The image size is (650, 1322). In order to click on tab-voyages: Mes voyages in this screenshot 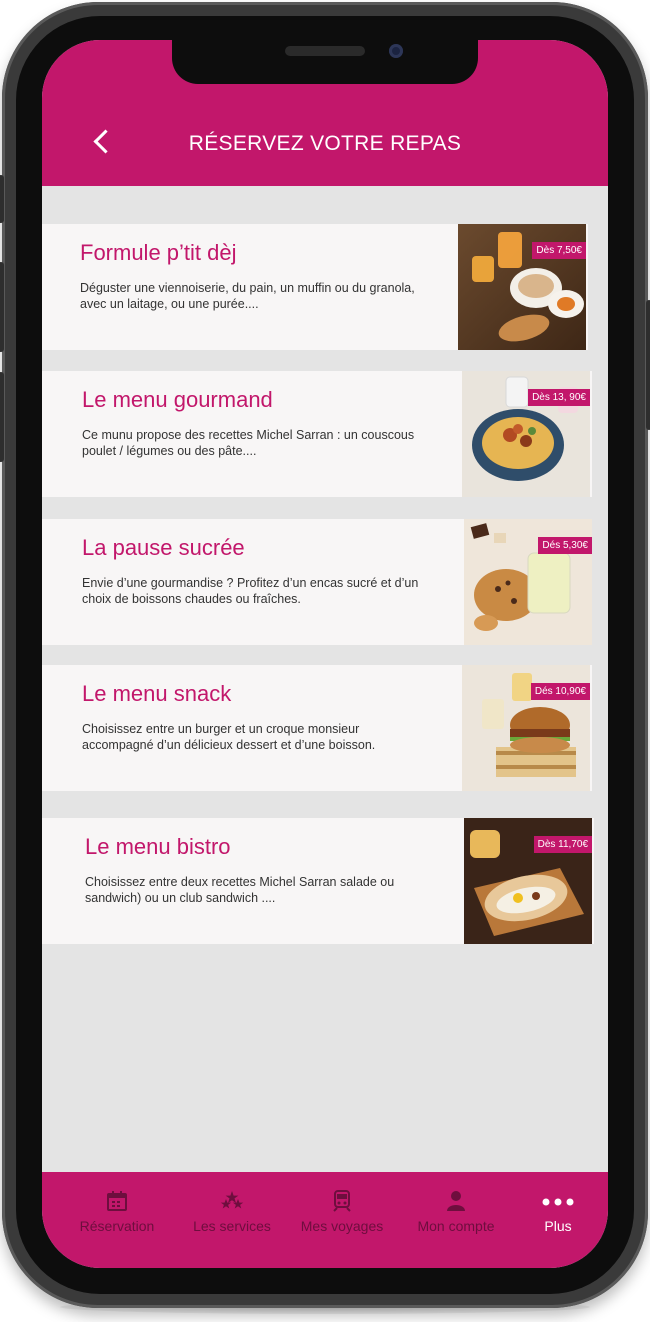, I will do `click(342, 1217)`.